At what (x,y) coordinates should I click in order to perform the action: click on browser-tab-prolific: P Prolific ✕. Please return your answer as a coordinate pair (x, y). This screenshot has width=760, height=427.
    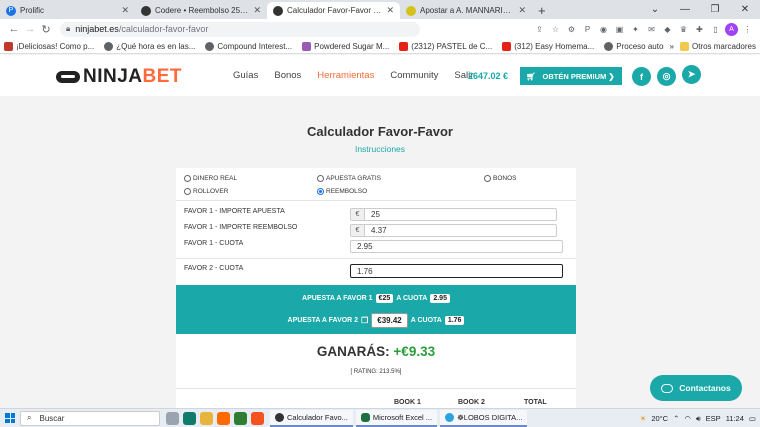
    Looking at the image, I should click on (67, 10).